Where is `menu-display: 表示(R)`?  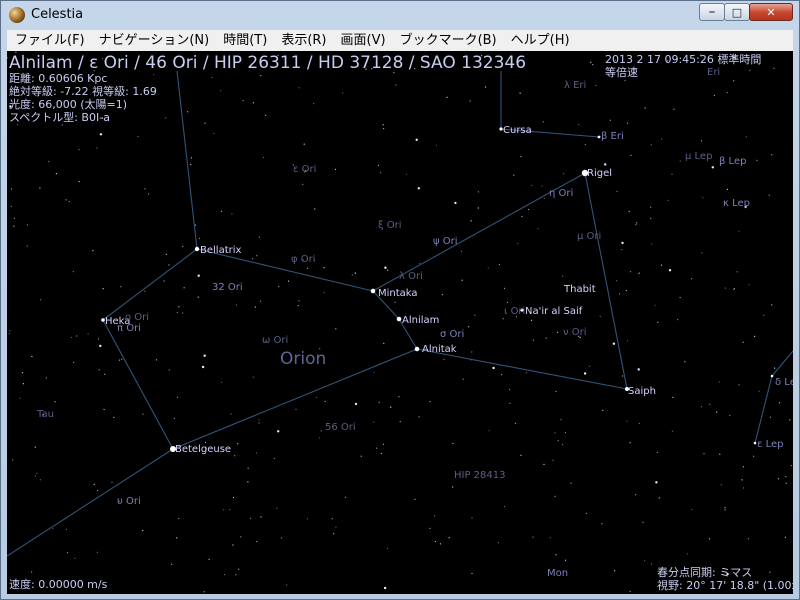
menu-display: 表示(R) is located at coordinates (303, 40).